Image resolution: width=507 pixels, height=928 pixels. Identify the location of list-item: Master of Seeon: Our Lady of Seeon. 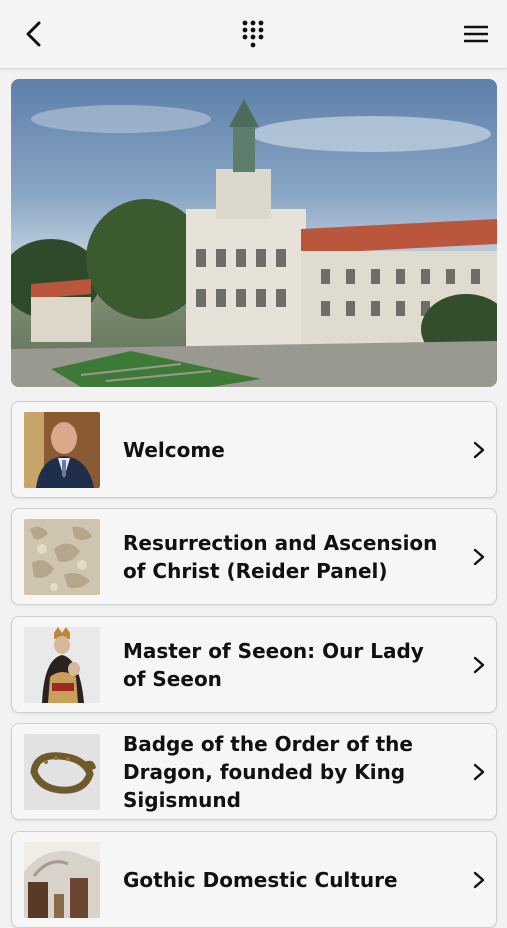
(254, 664).